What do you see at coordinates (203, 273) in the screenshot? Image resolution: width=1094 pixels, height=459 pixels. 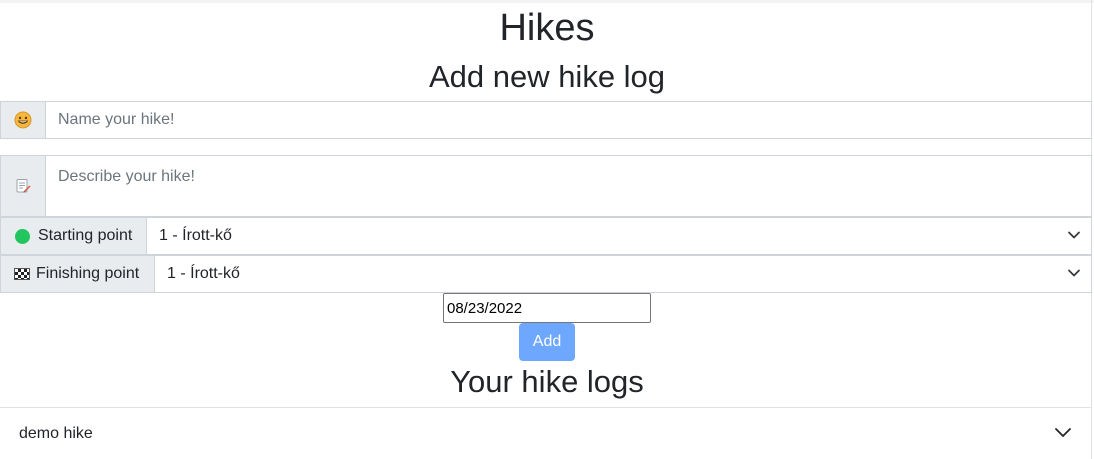 I see `finishing-point-value: 1 - Írott-kő` at bounding box center [203, 273].